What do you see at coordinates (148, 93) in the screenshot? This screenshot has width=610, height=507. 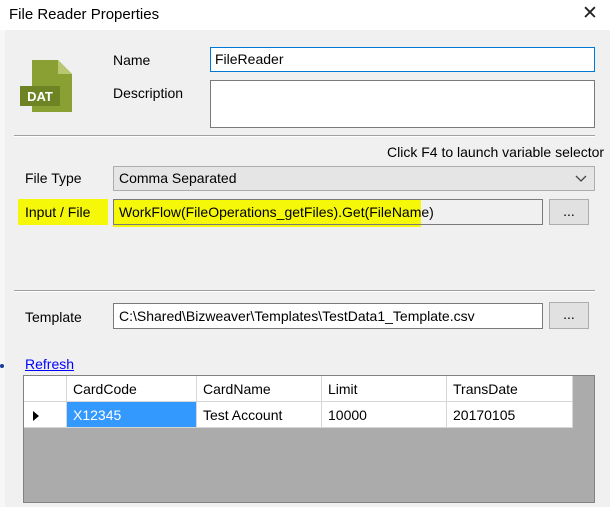 I see `description-label: Description` at bounding box center [148, 93].